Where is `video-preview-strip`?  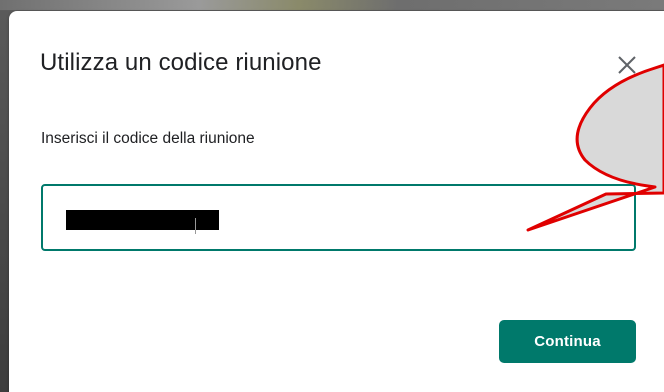 video-preview-strip is located at coordinates (332, 5).